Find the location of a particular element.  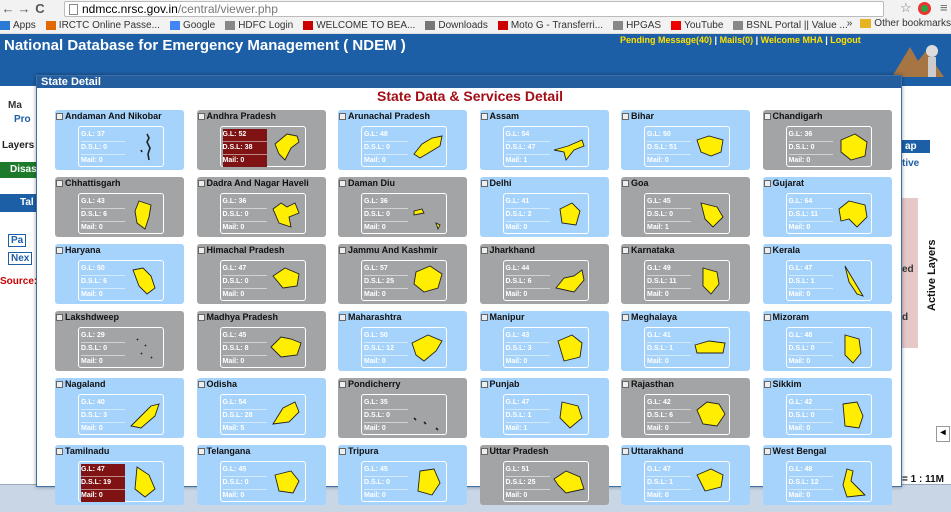

reload-icon: C is located at coordinates (40, 9).